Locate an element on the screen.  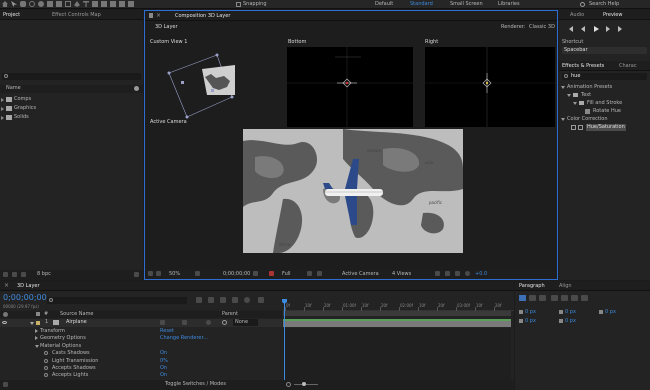
tab-character: Charac is located at coordinates (628, 66).